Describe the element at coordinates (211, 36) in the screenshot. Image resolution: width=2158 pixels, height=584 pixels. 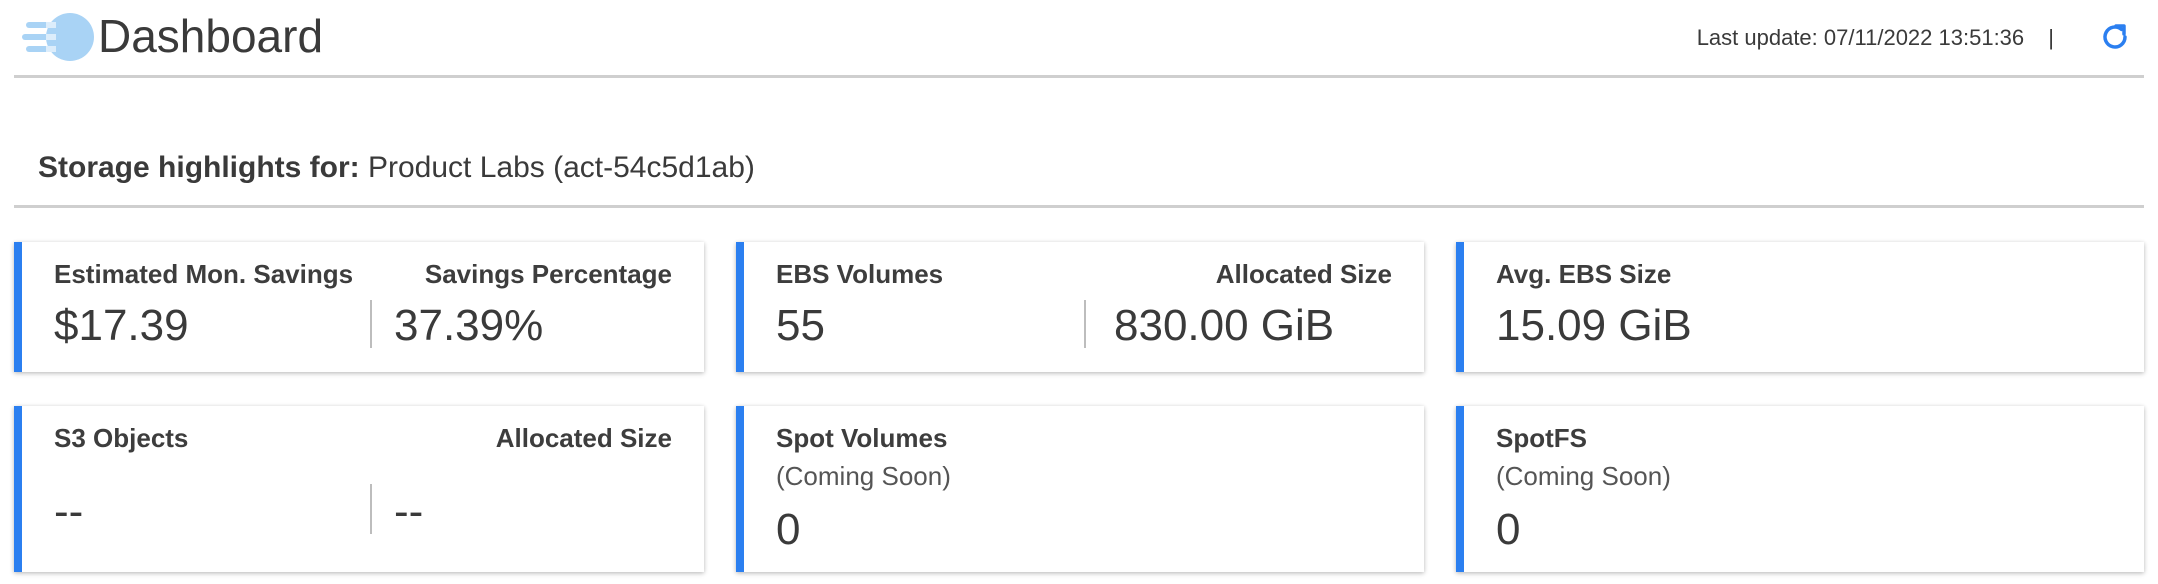
I see `page-title: Dashboard` at that location.